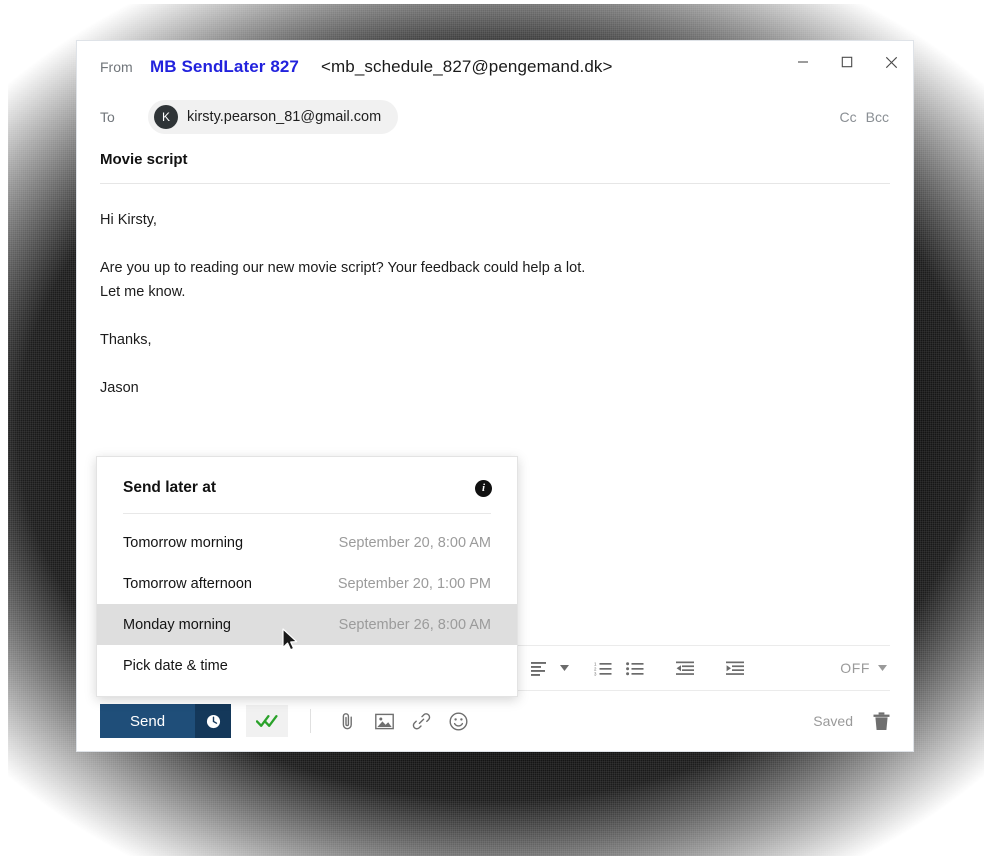  Describe the element at coordinates (307, 485) in the screenshot. I see `send-later-header: Send later at i` at that location.